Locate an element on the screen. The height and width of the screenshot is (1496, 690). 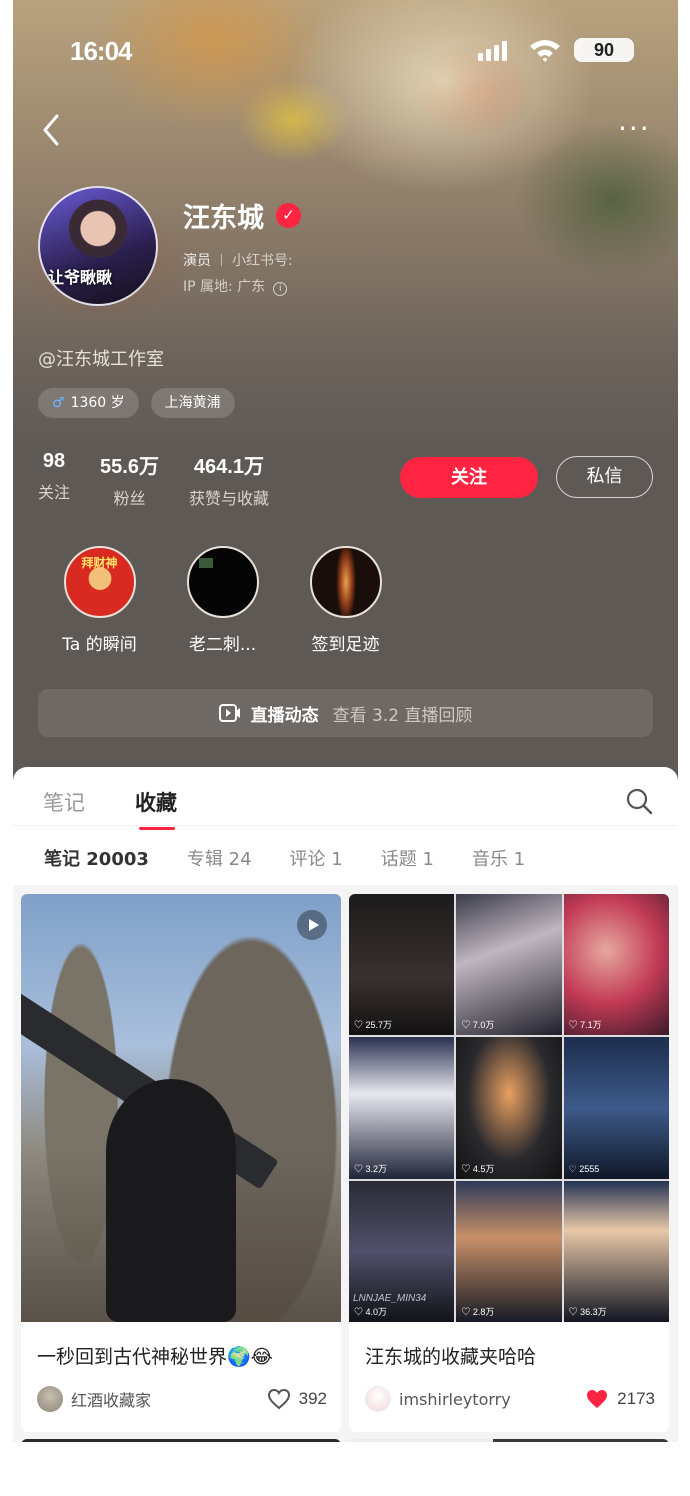
author-name: imshirleytorry is located at coordinates (492, 1399).